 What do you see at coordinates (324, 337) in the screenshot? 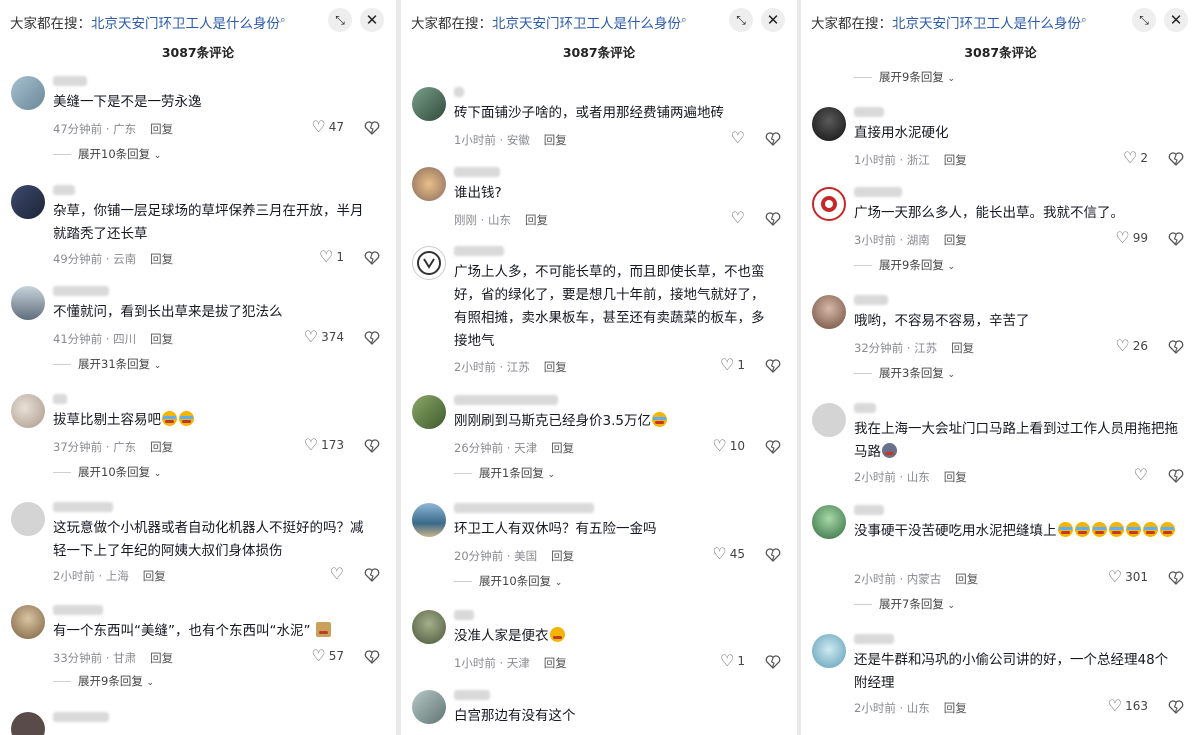
I see `like-button: ♡ 374` at bounding box center [324, 337].